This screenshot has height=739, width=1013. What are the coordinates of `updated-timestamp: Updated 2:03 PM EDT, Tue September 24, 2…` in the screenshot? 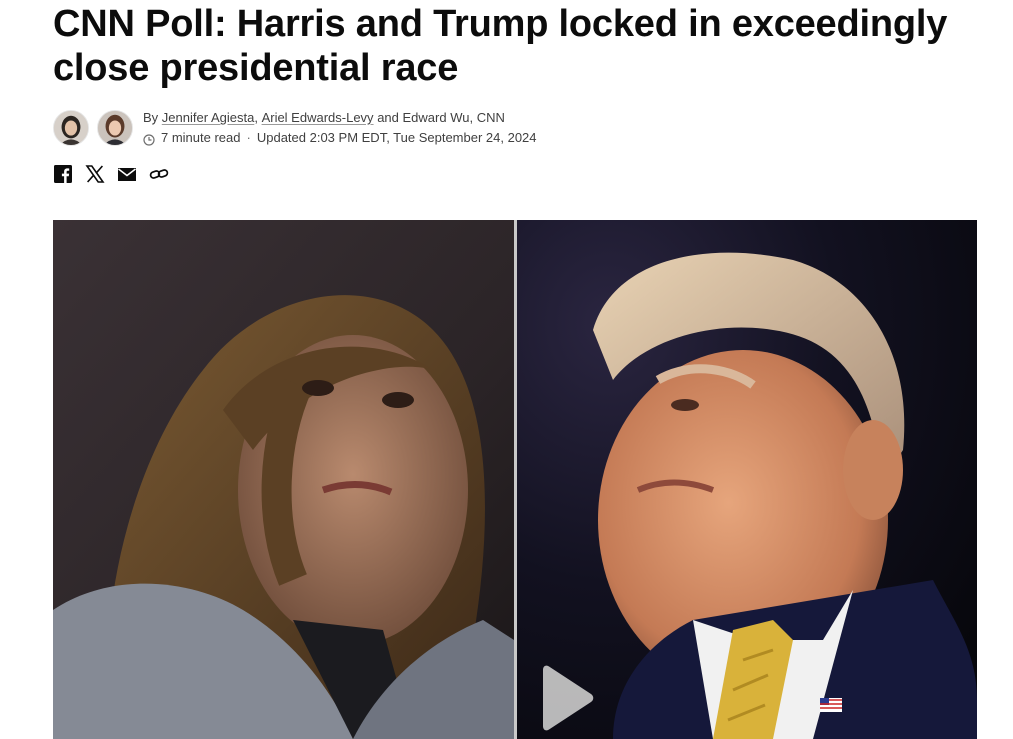 It's located at (396, 137).